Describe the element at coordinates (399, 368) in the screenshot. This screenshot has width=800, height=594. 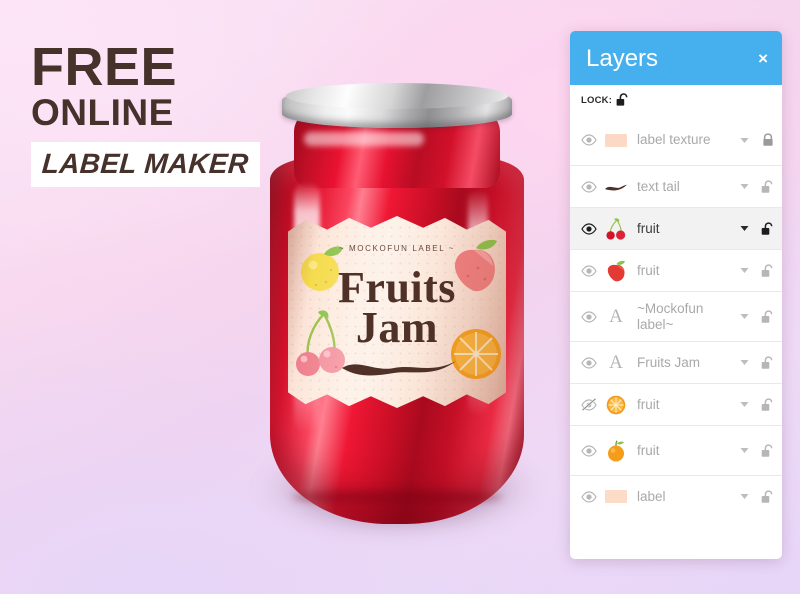
I see `text-tail-swash-icon` at that location.